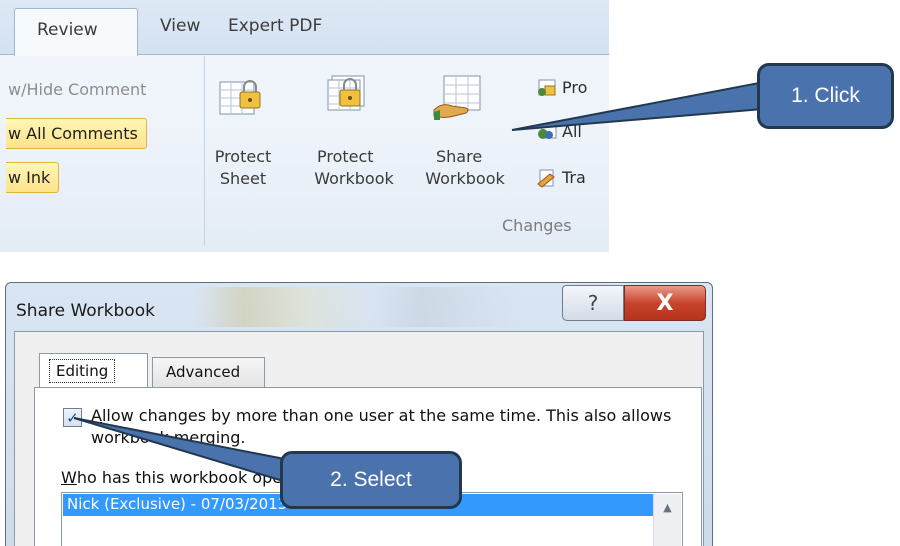 The width and height of the screenshot is (900, 546). Describe the element at coordinates (354, 178) in the screenshot. I see `protect-workbook-label-2: Workbook` at that location.